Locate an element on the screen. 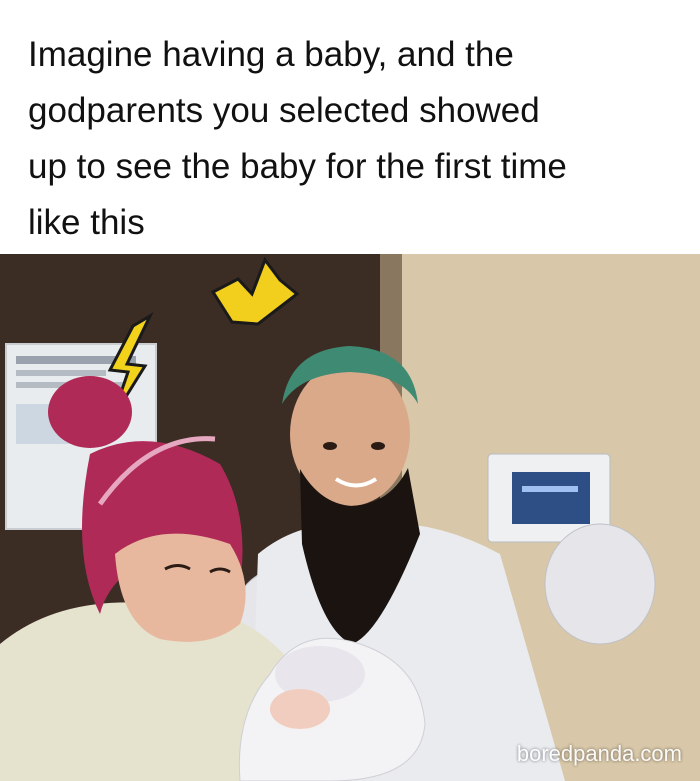  caption-line-2: godparents you selected showed is located at coordinates (284, 110).